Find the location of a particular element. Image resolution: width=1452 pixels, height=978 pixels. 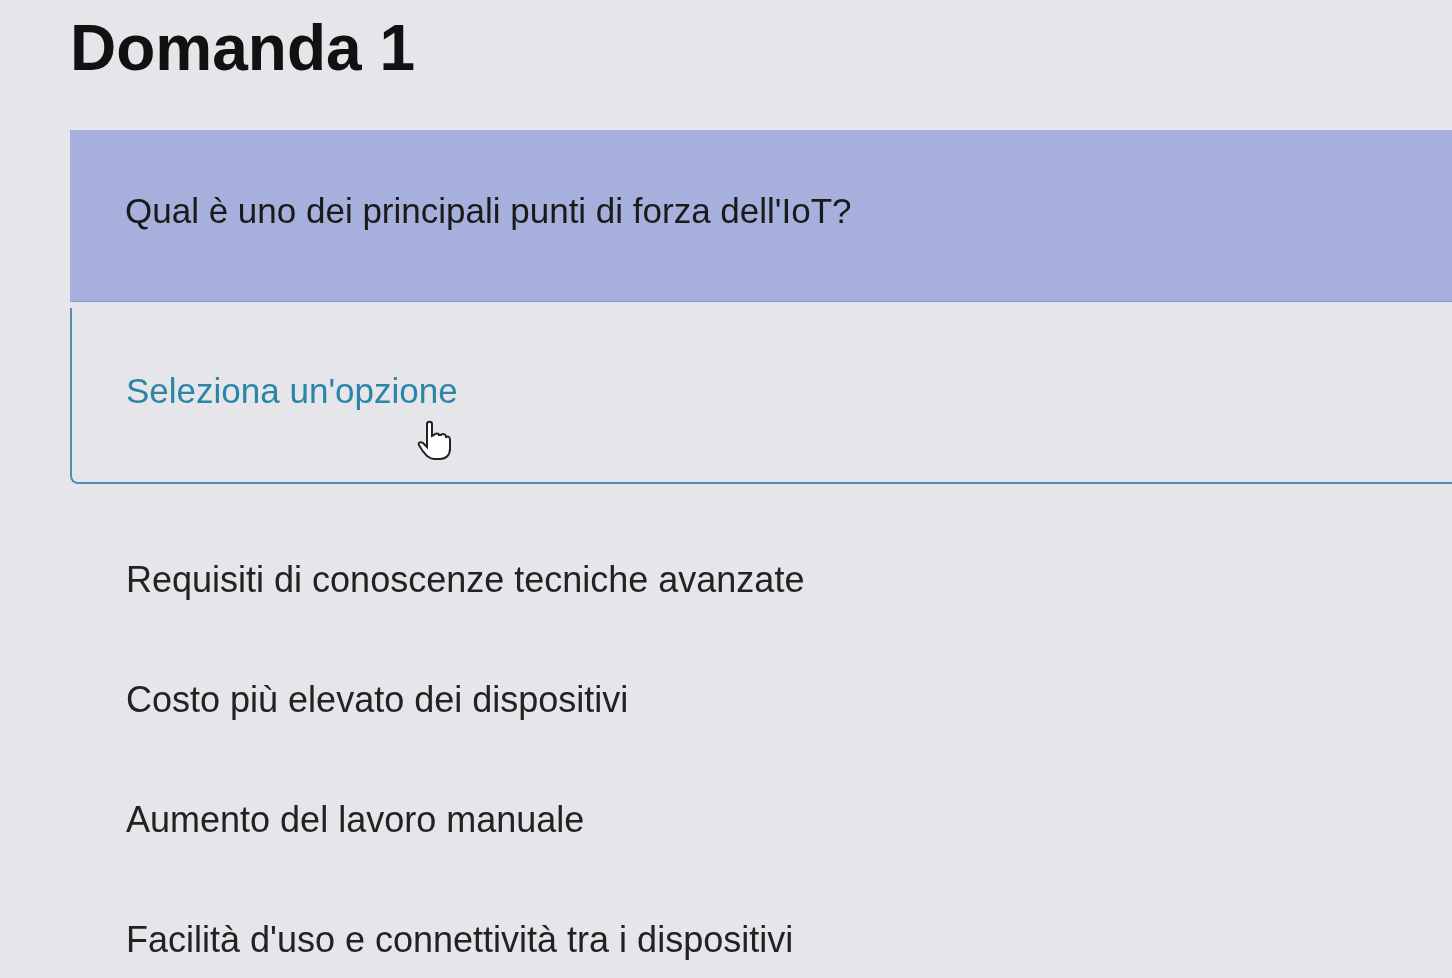

hand-cursor-icon is located at coordinates (434, 440).